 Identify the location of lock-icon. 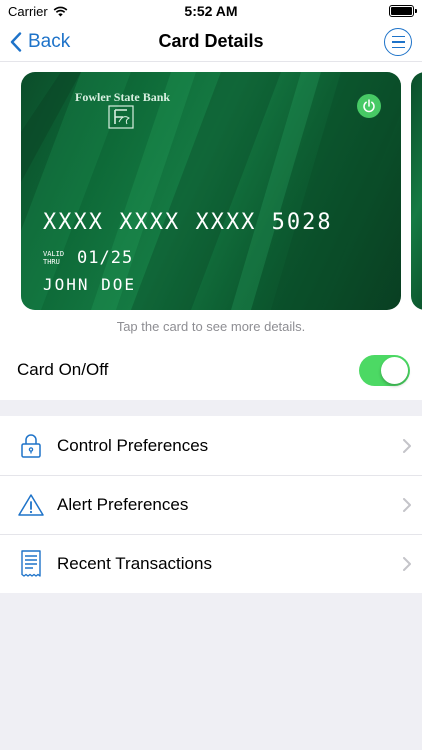
(30, 445).